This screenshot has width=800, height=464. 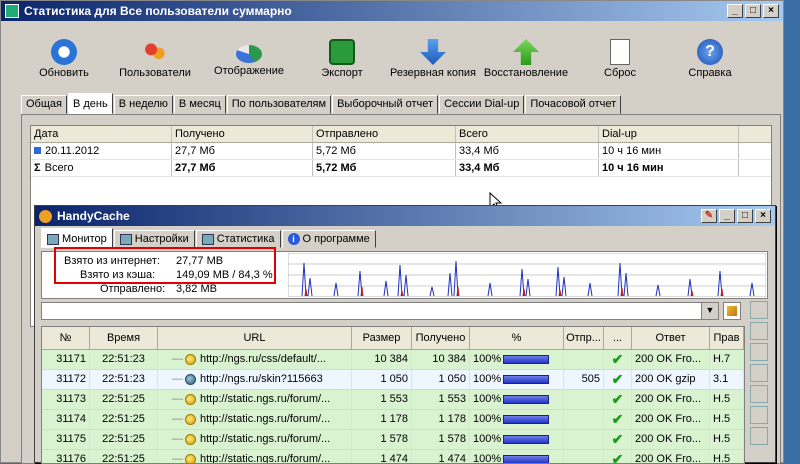 What do you see at coordinates (66, 338) in the screenshot?
I see `col-number: №` at bounding box center [66, 338].